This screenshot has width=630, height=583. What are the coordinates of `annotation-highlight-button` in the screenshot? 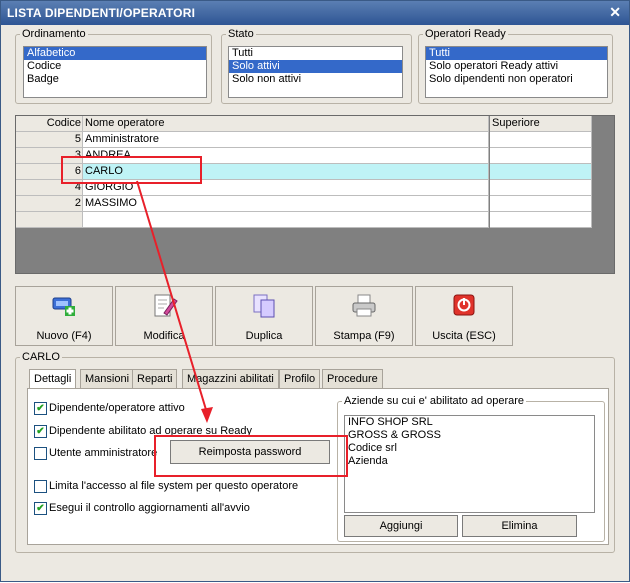 It's located at (251, 456).